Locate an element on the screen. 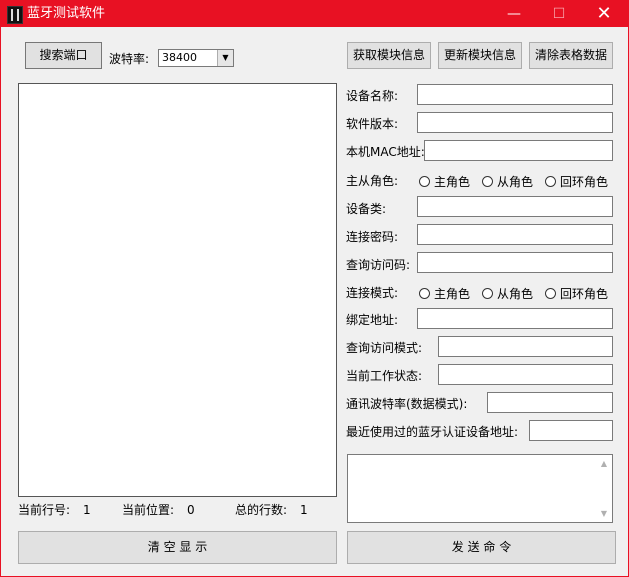  role-master-radio is located at coordinates (424, 181).